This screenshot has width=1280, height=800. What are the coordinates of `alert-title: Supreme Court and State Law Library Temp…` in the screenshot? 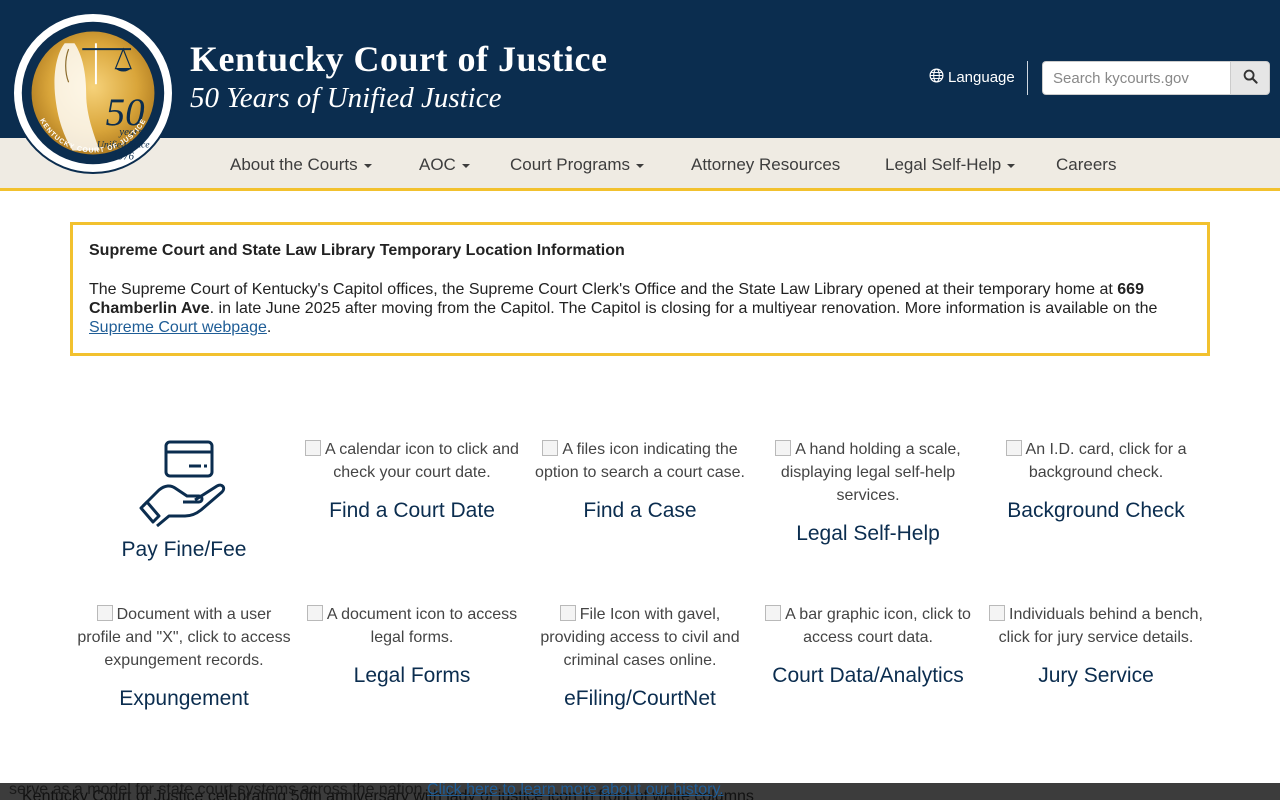 It's located at (357, 250).